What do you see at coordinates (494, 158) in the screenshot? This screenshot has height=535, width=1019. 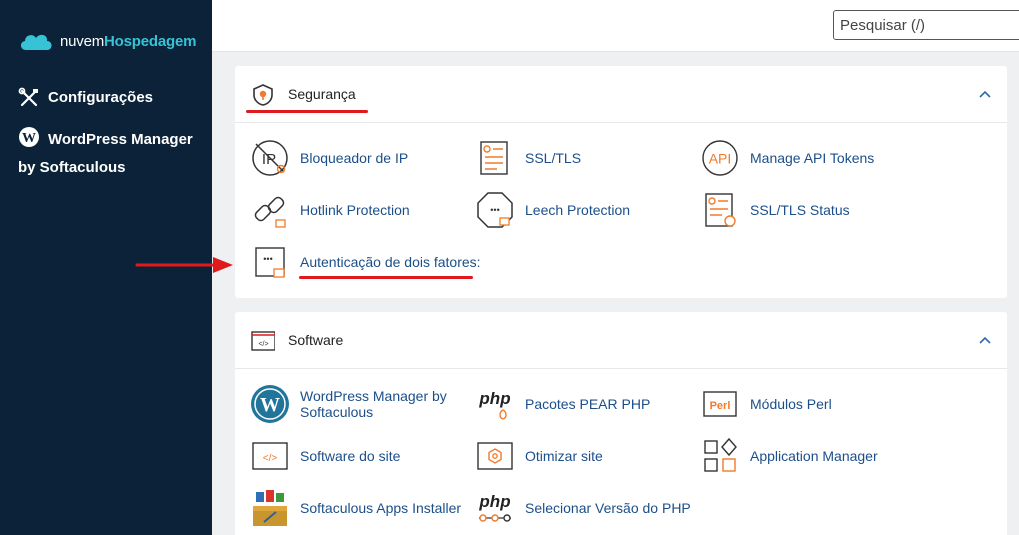 I see `certificate-icon` at bounding box center [494, 158].